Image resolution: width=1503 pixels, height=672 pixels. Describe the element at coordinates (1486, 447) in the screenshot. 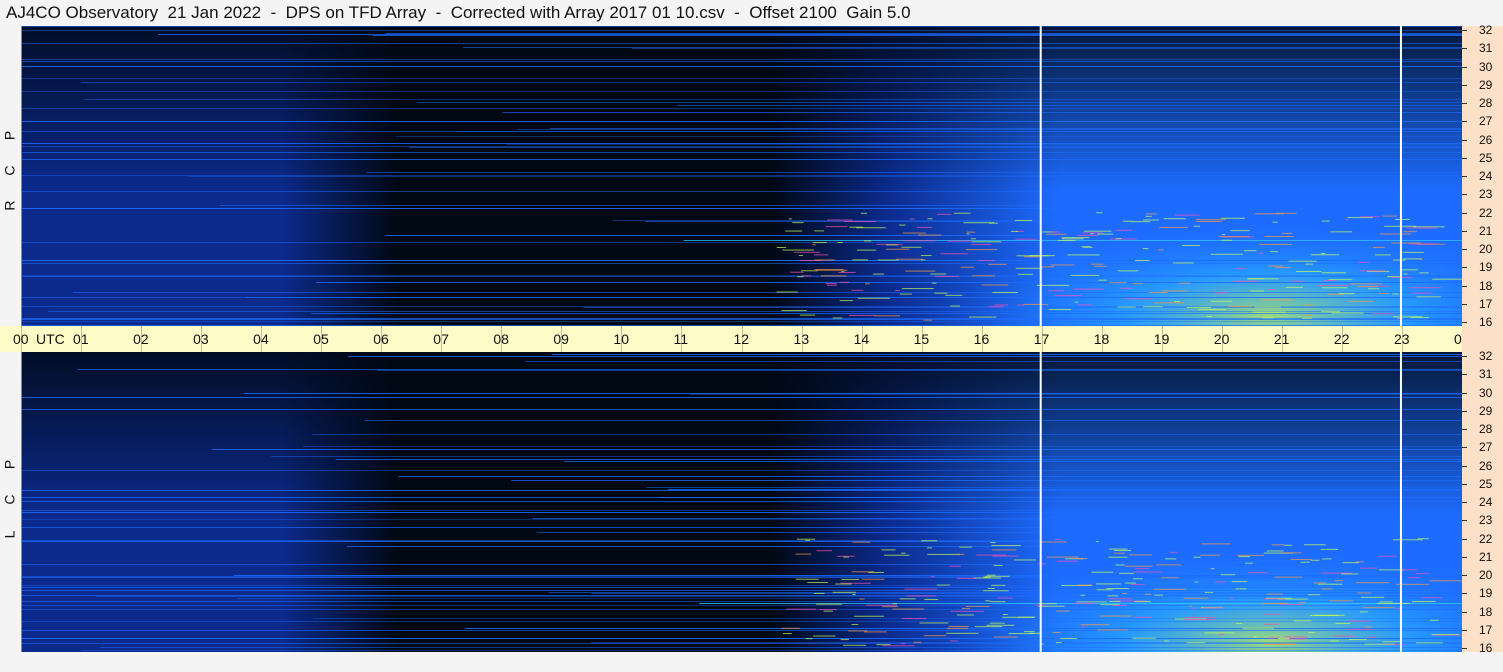

I see `freq-tick-label: 27` at that location.